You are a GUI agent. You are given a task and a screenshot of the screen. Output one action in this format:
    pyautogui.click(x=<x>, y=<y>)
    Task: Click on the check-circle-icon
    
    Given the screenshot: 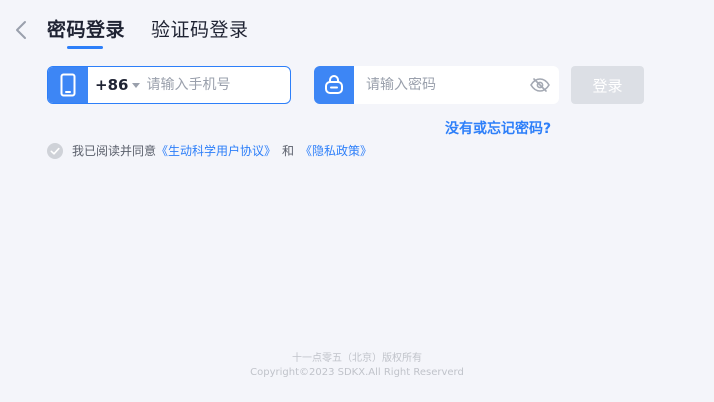 What is the action you would take?
    pyautogui.click(x=55, y=150)
    